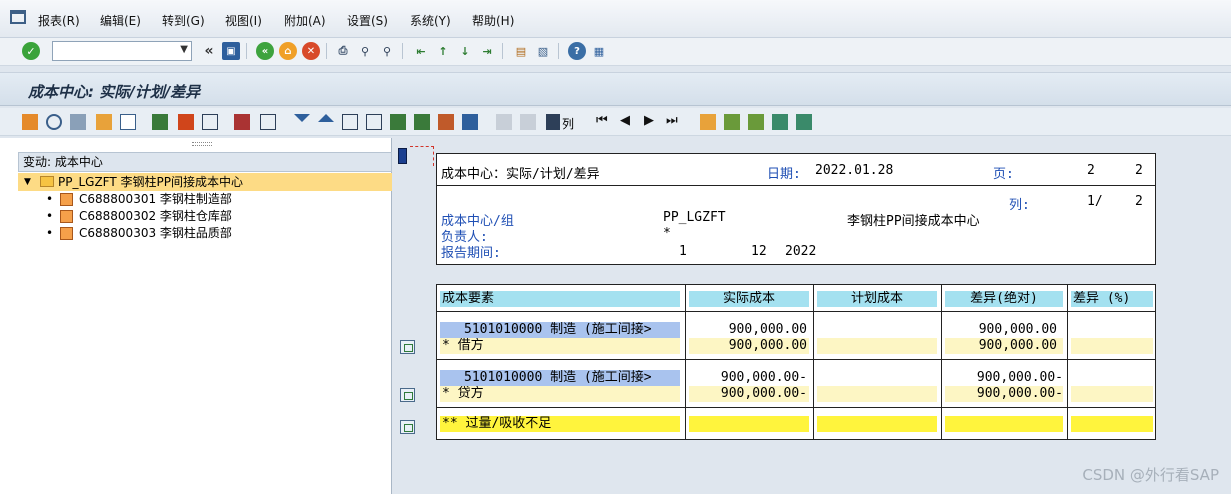 Image resolution: width=1231 pixels, height=494 pixels. What do you see at coordinates (31, 51) in the screenshot?
I see `enter-check-icon: ✓` at bounding box center [31, 51].